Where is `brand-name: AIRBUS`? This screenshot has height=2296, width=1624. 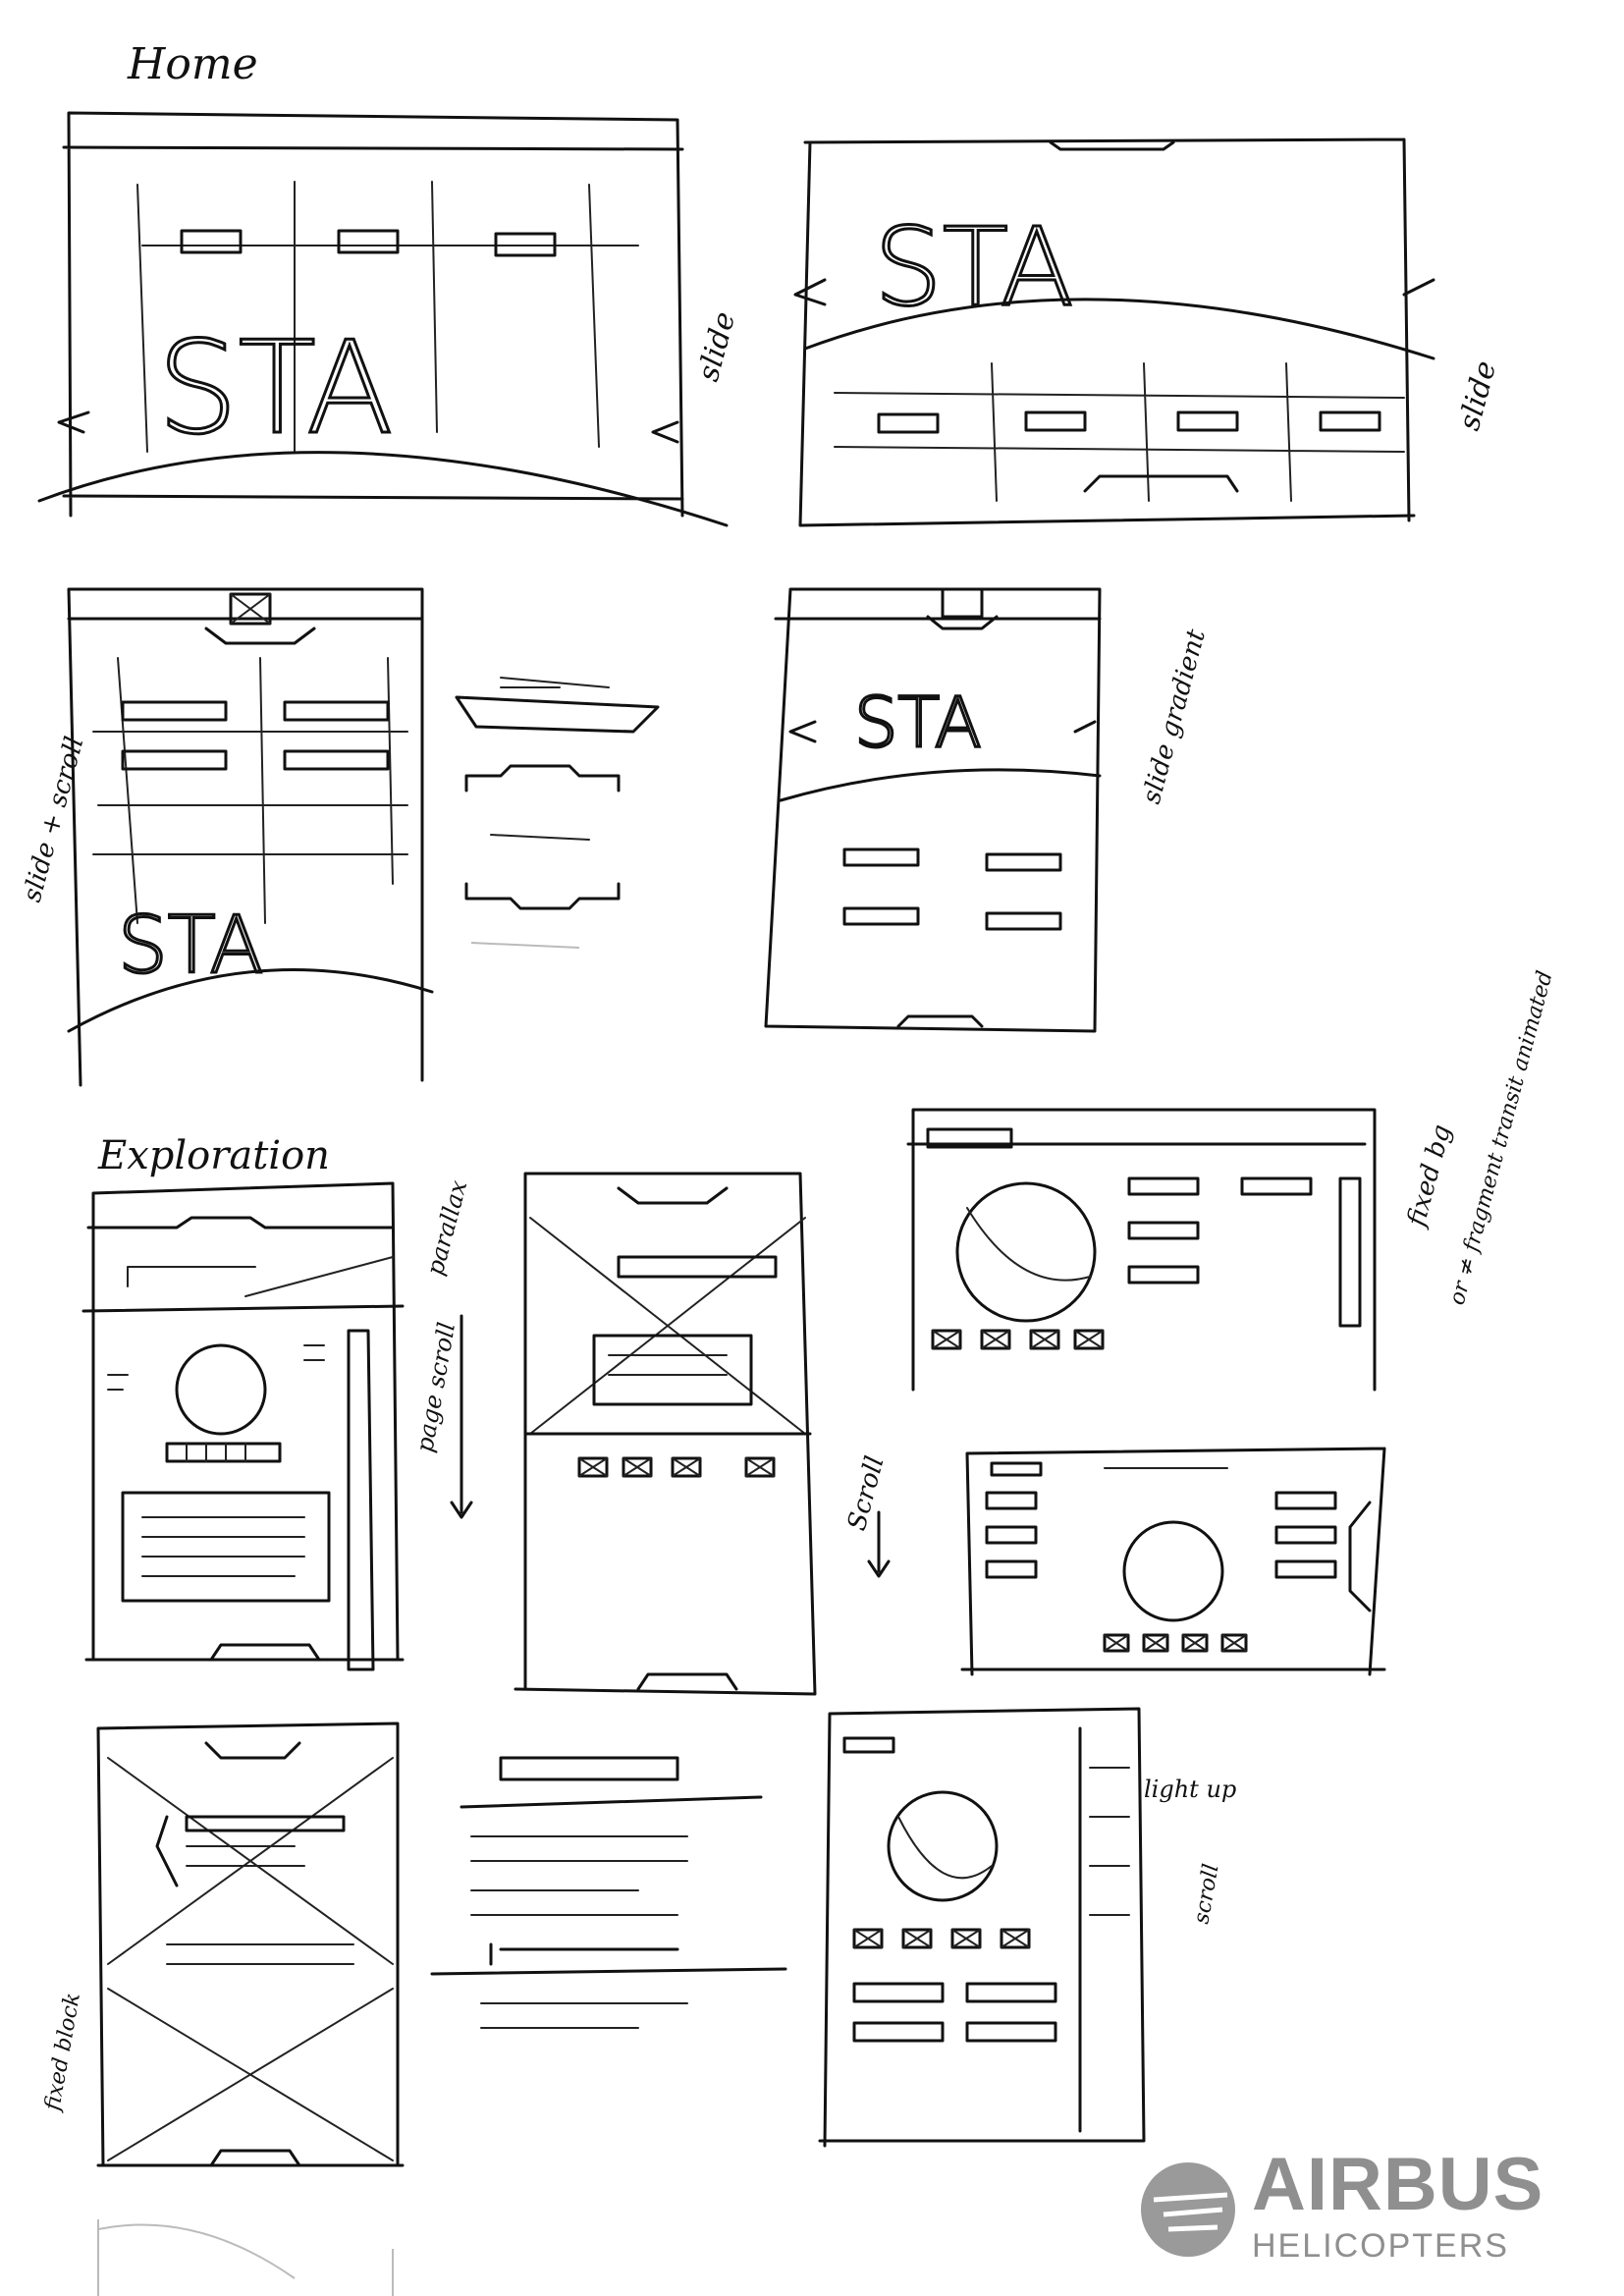 brand-name: AIRBUS is located at coordinates (1398, 2184).